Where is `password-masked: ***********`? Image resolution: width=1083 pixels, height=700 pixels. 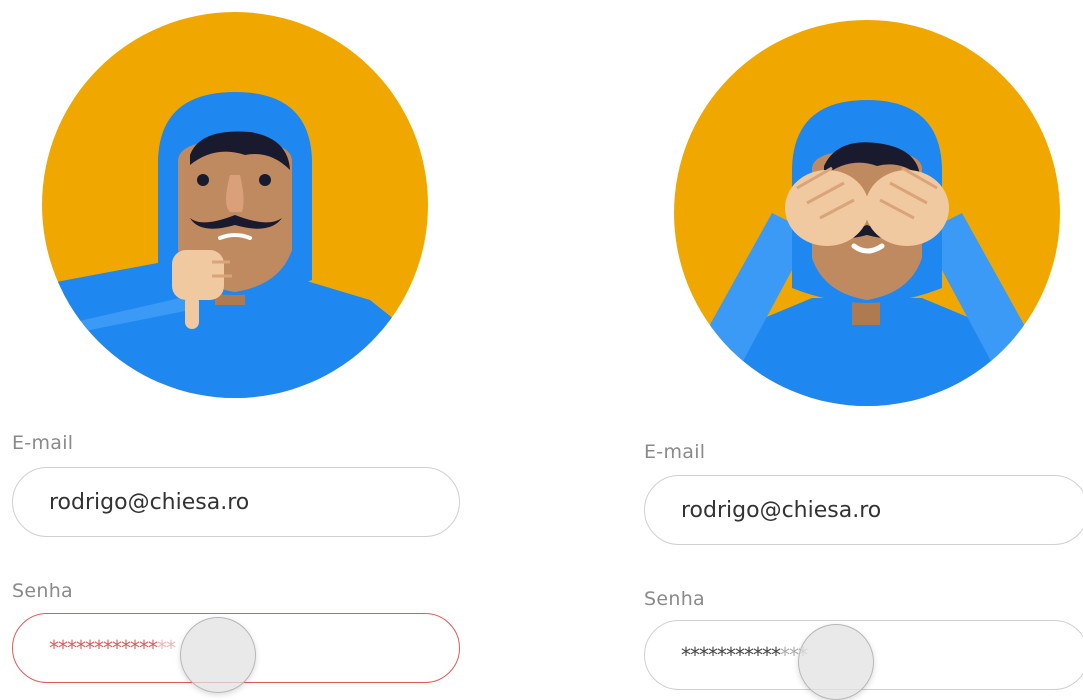 password-masked: *********** is located at coordinates (731, 655).